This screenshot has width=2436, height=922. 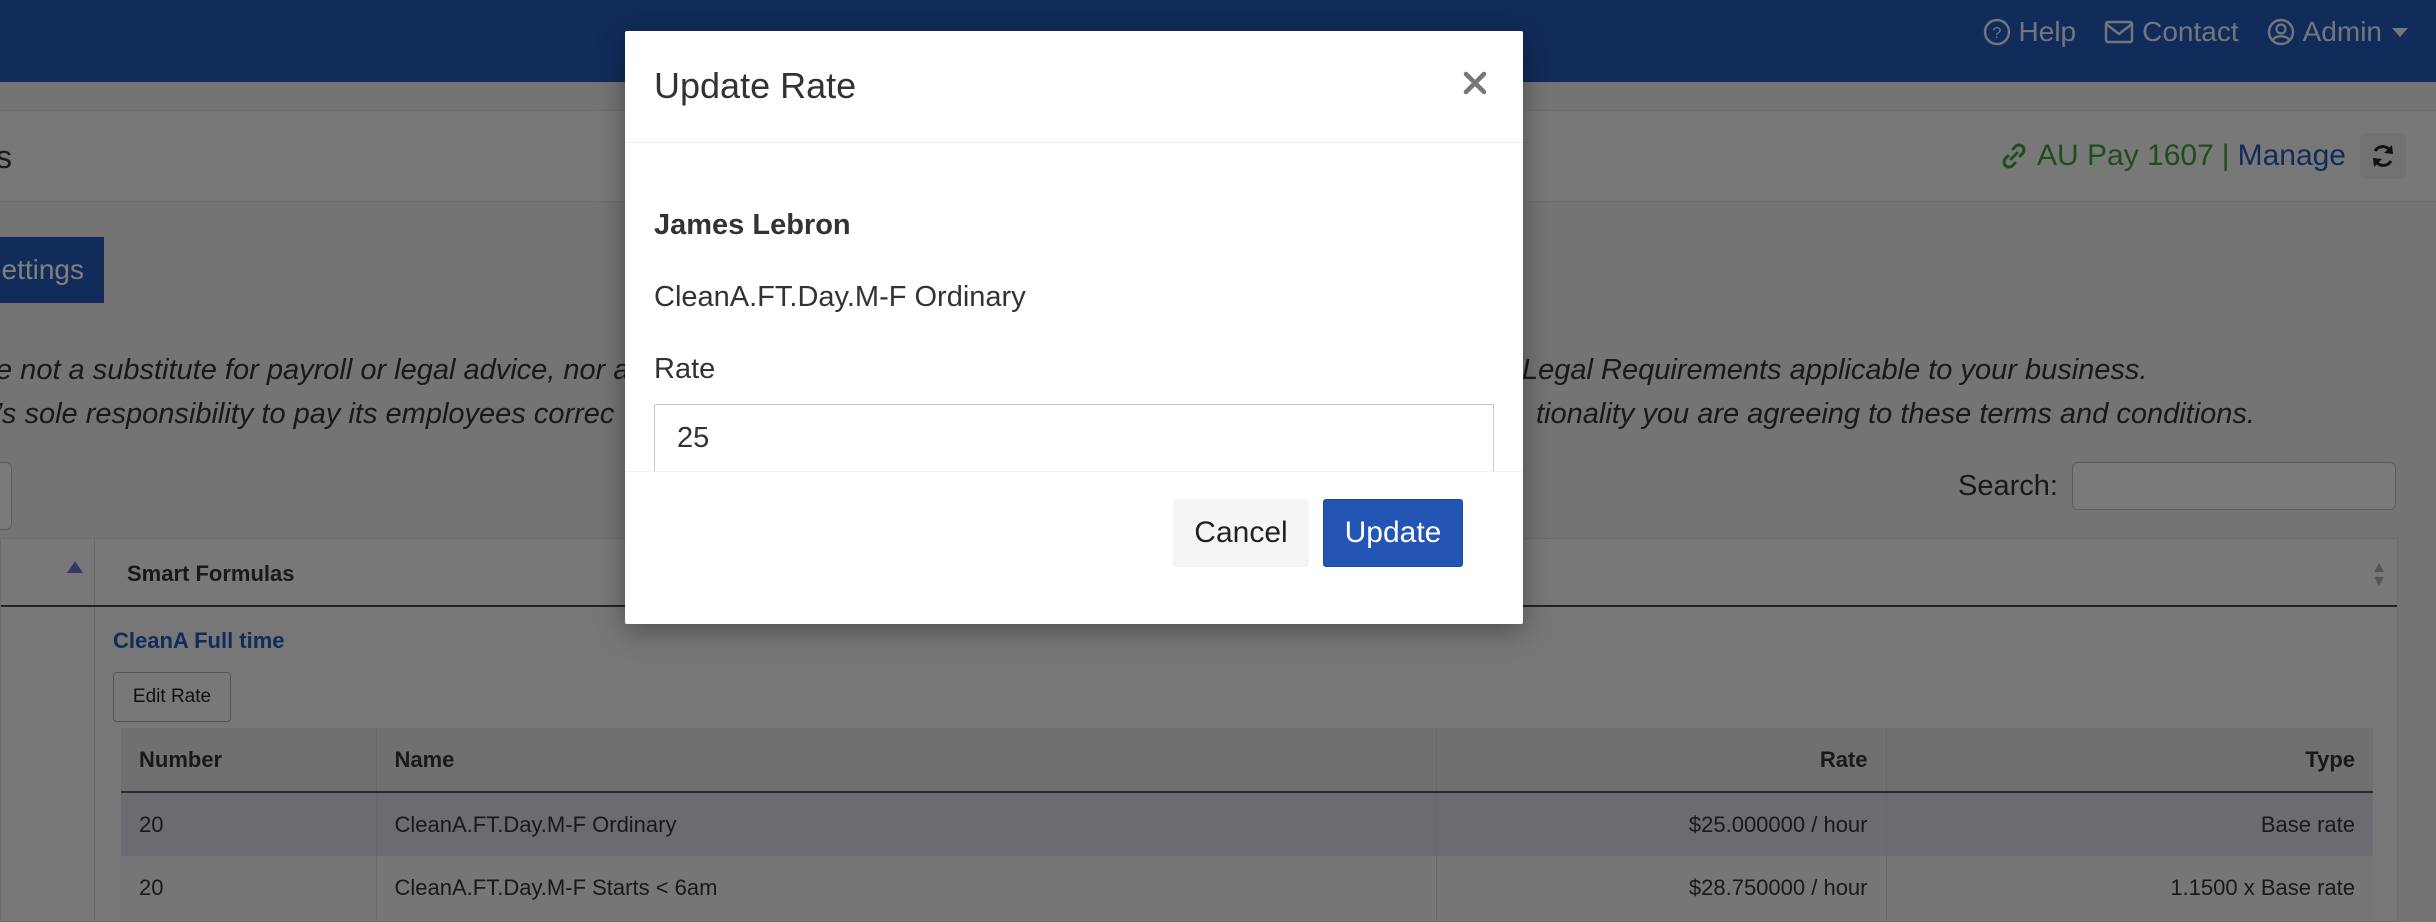 What do you see at coordinates (840, 297) in the screenshot?
I see `rate-name: CleanA.FT.Day.M-F Ordinary` at bounding box center [840, 297].